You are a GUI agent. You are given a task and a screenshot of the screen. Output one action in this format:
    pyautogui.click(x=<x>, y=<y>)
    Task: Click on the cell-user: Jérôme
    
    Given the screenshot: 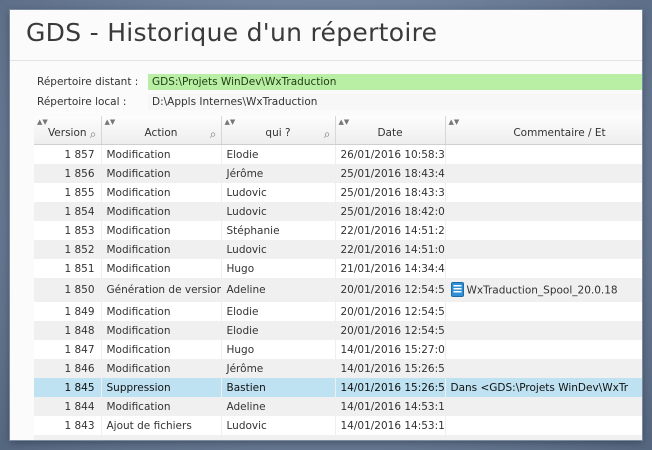 What is the action you would take?
    pyautogui.click(x=278, y=173)
    